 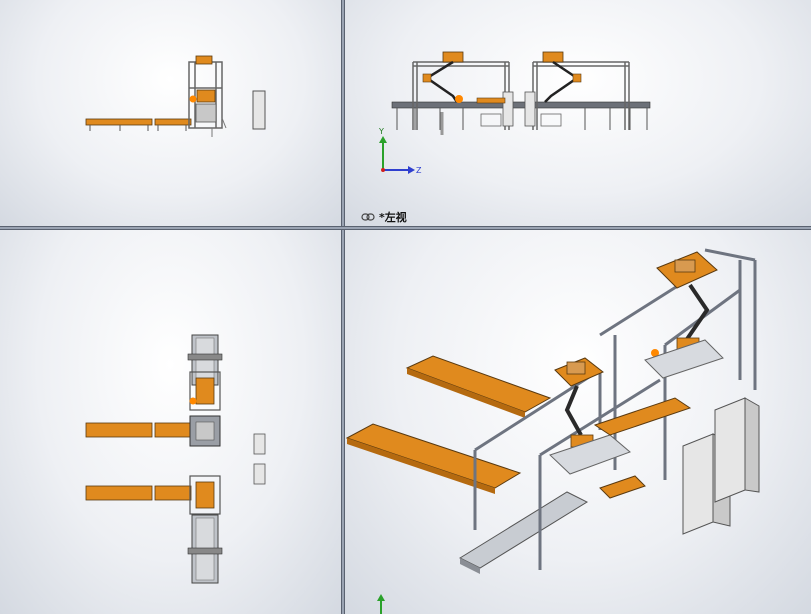 I want to click on link-views-icon, so click(x=368, y=217).